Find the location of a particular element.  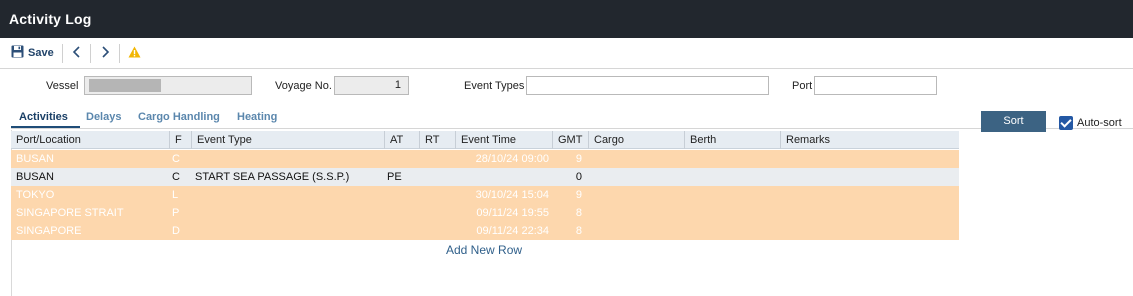

auto-sort-toggle: Auto-sort is located at coordinates (1090, 123).